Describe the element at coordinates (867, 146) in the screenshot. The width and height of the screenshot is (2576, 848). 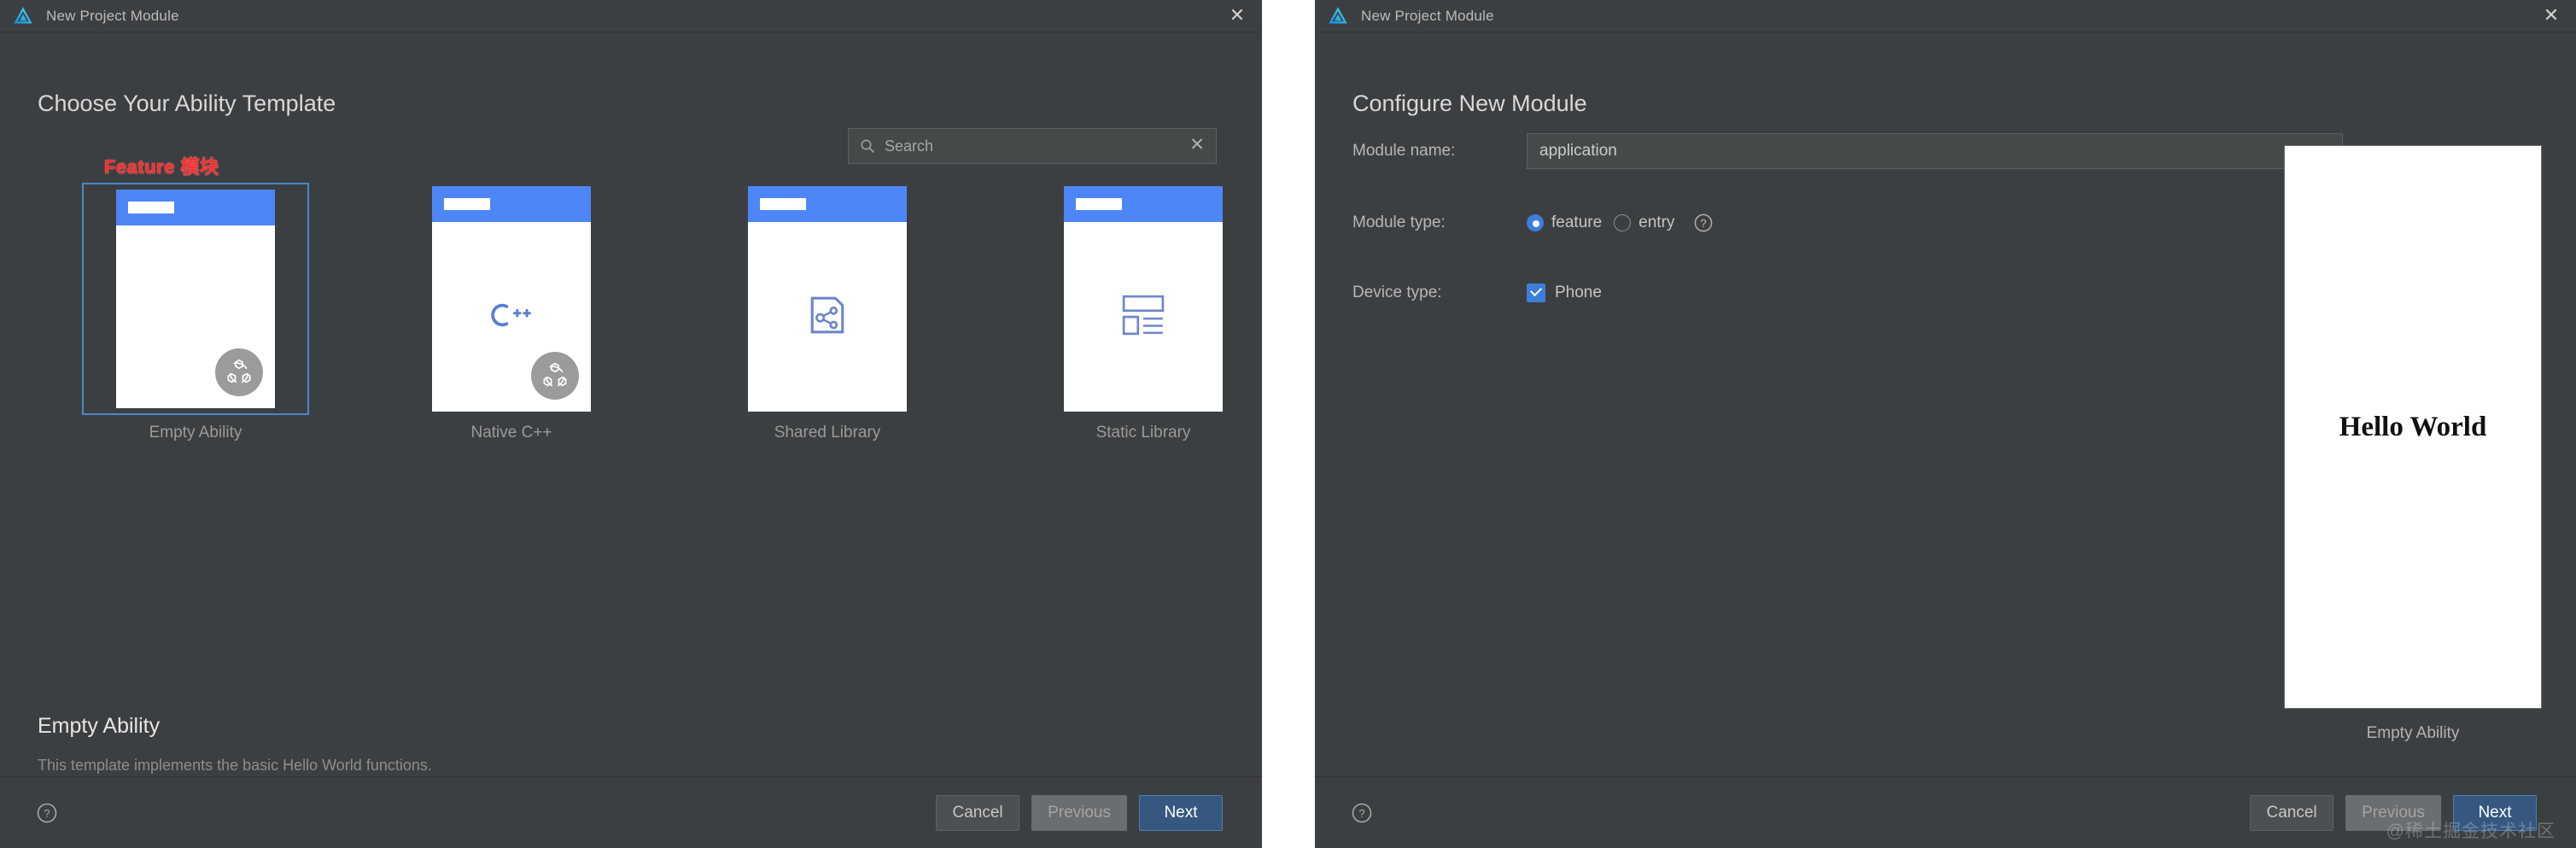
I see `search-icon` at that location.